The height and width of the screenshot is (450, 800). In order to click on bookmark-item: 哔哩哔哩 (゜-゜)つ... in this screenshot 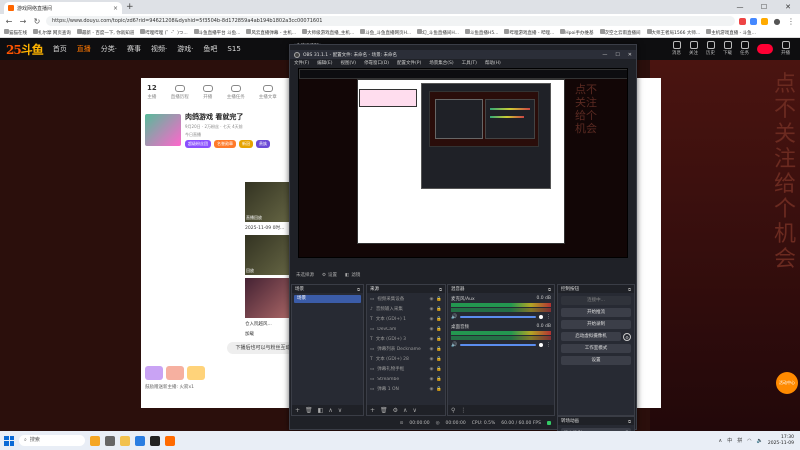, I will do `click(164, 32)`.